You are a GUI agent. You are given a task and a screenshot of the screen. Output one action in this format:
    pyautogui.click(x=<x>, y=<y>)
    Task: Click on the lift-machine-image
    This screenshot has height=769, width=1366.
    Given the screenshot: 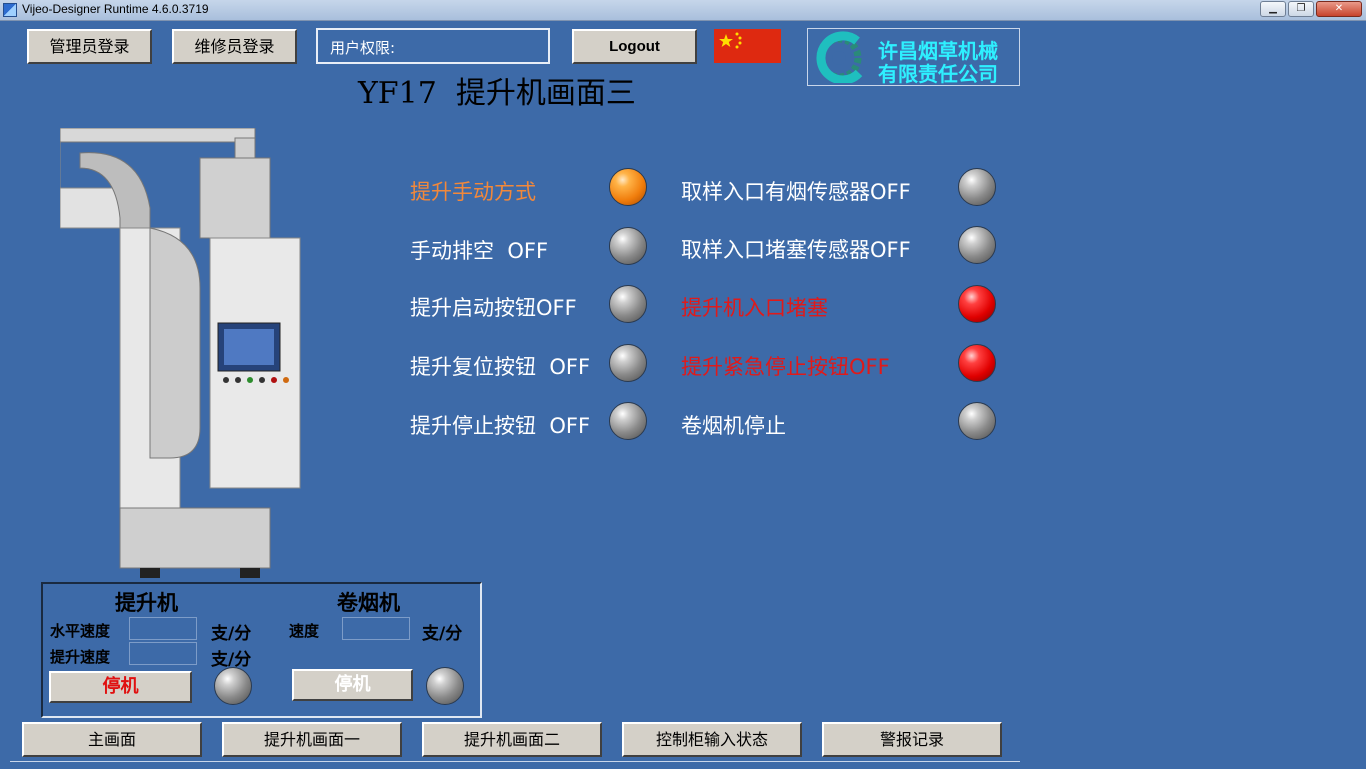 What is the action you would take?
    pyautogui.click(x=180, y=353)
    